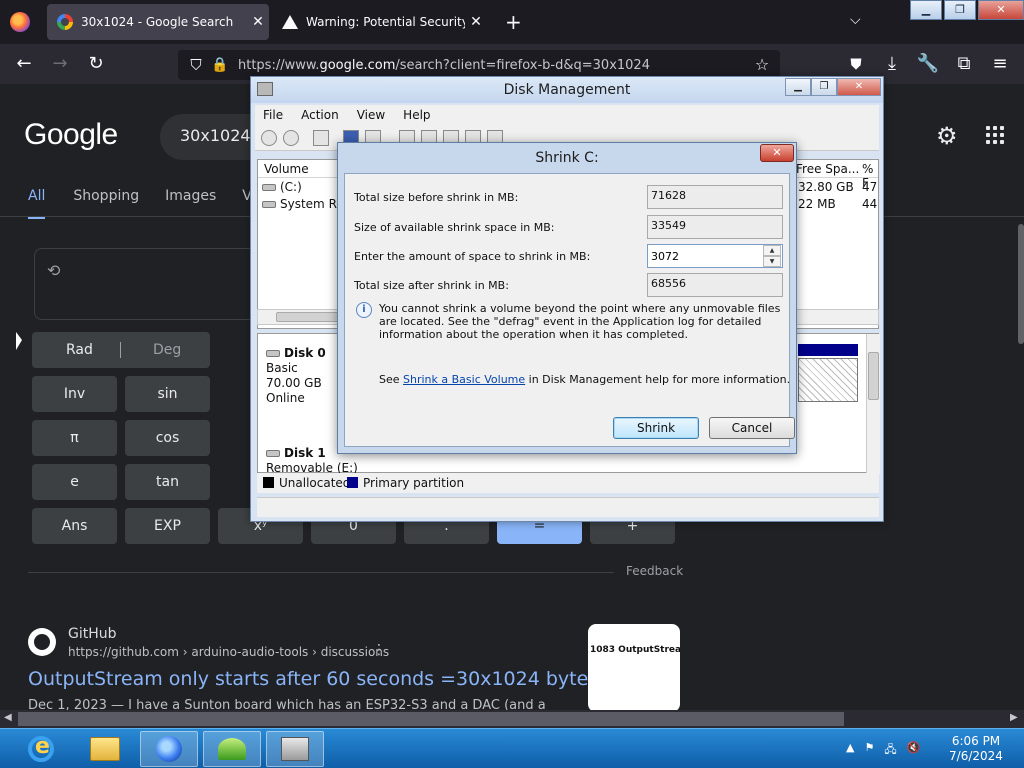 This screenshot has height=768, width=1024. What do you see at coordinates (286, 169) in the screenshot?
I see `column-volume: Volume` at bounding box center [286, 169].